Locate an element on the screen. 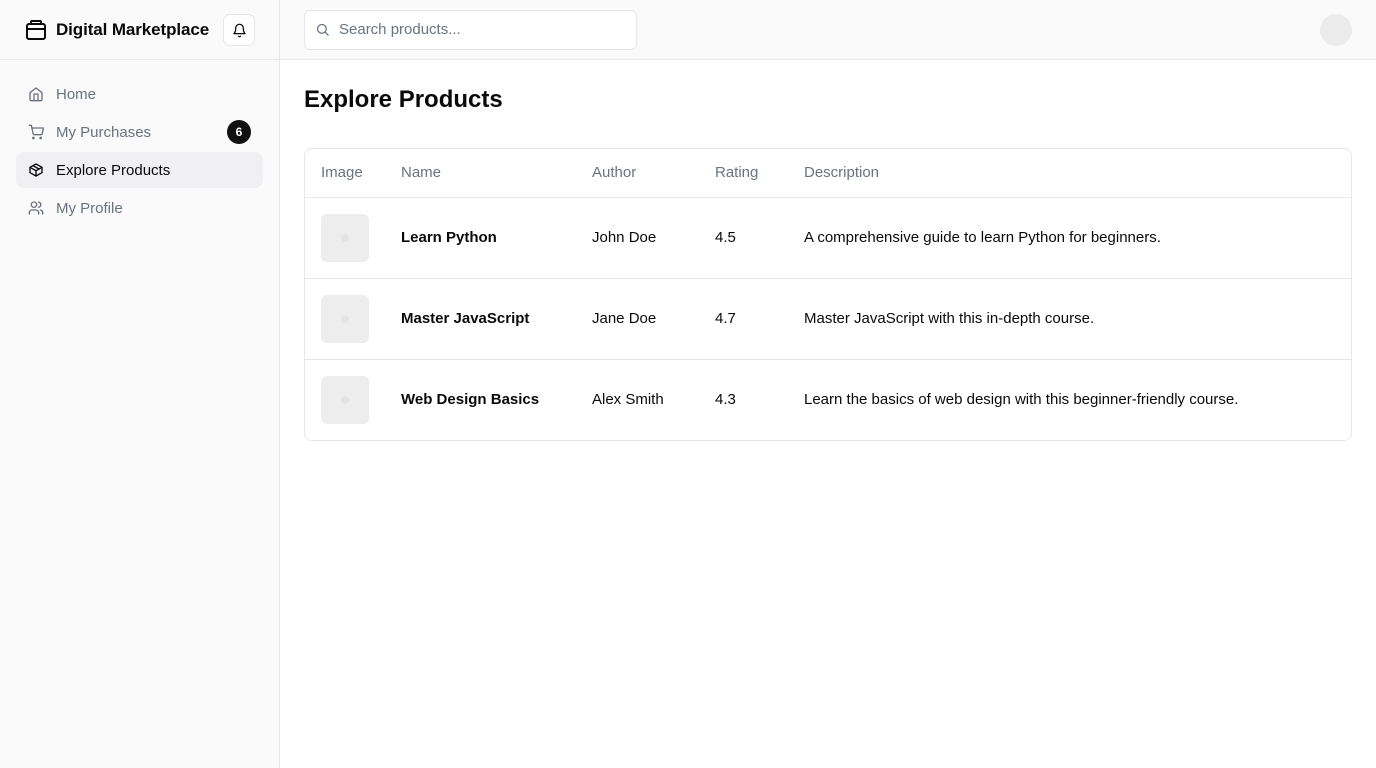 Image resolution: width=1376 pixels, height=768 pixels. column-header-name: Name is located at coordinates (480, 173).